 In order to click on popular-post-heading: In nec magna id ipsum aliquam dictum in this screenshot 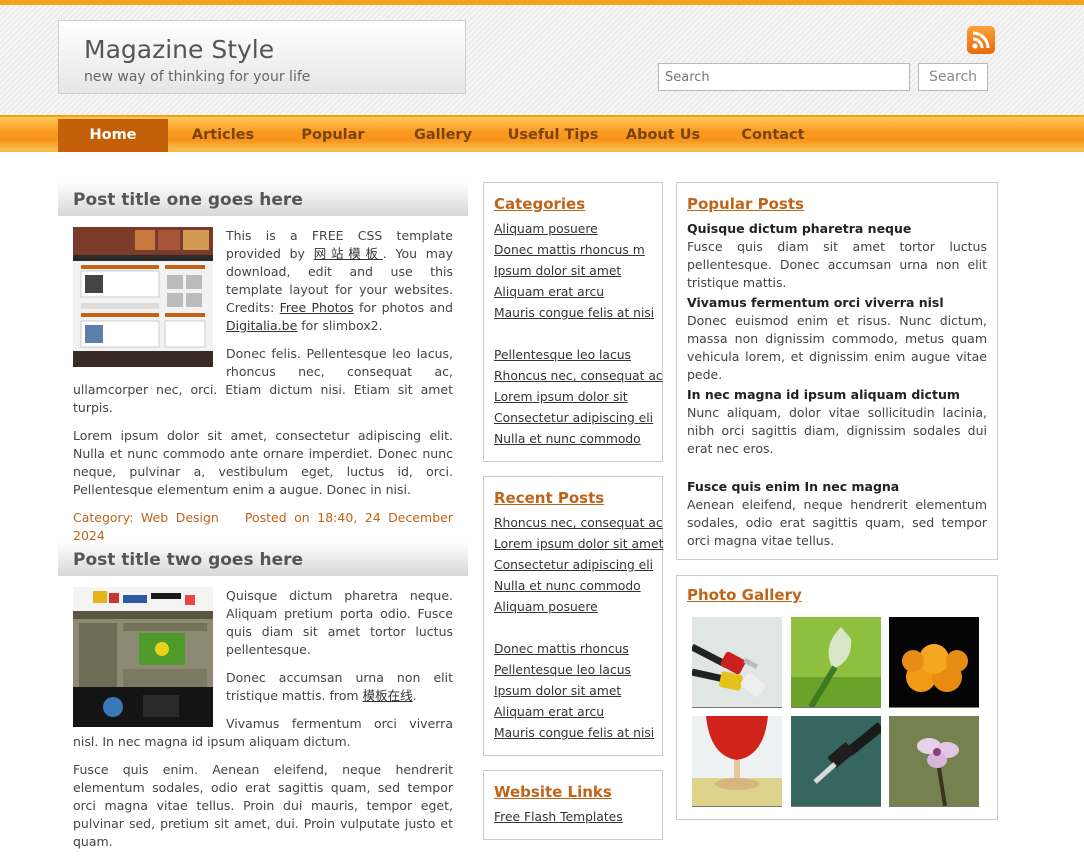, I will do `click(837, 395)`.